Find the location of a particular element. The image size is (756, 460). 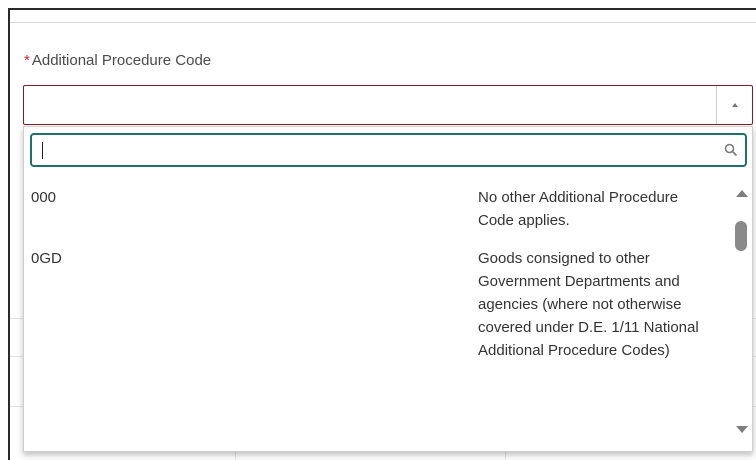

select-toggle-button is located at coordinates (734, 105).